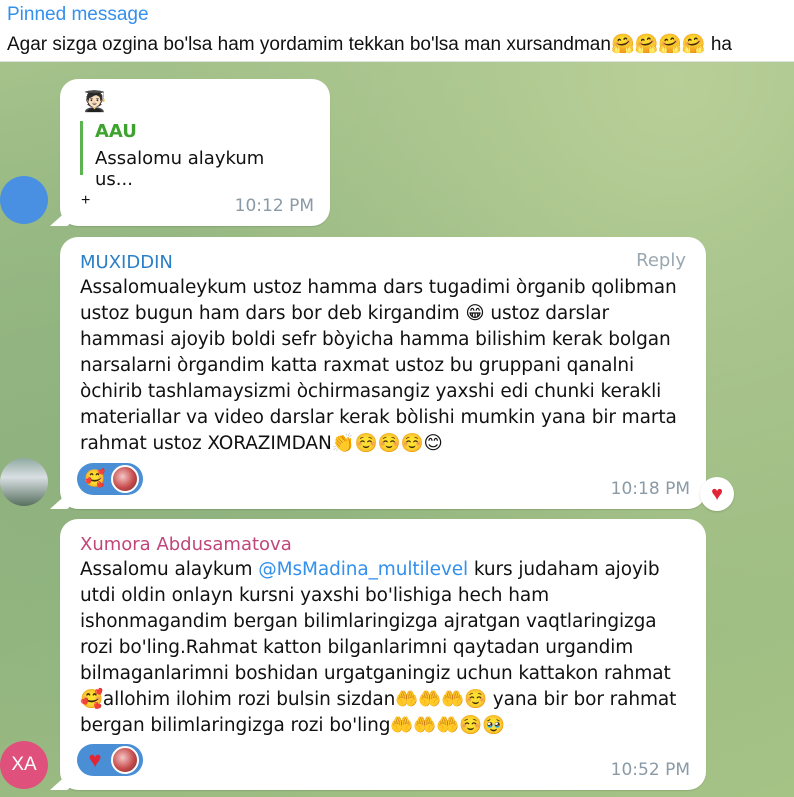 The image size is (794, 797). What do you see at coordinates (650, 489) in the screenshot?
I see `message-time: 10:18 PM` at bounding box center [650, 489].